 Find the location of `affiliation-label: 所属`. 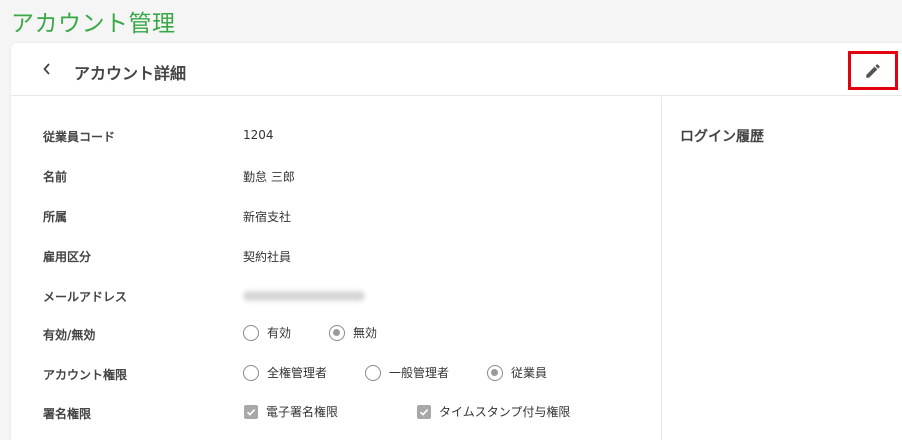

affiliation-label: 所属 is located at coordinates (55, 217).